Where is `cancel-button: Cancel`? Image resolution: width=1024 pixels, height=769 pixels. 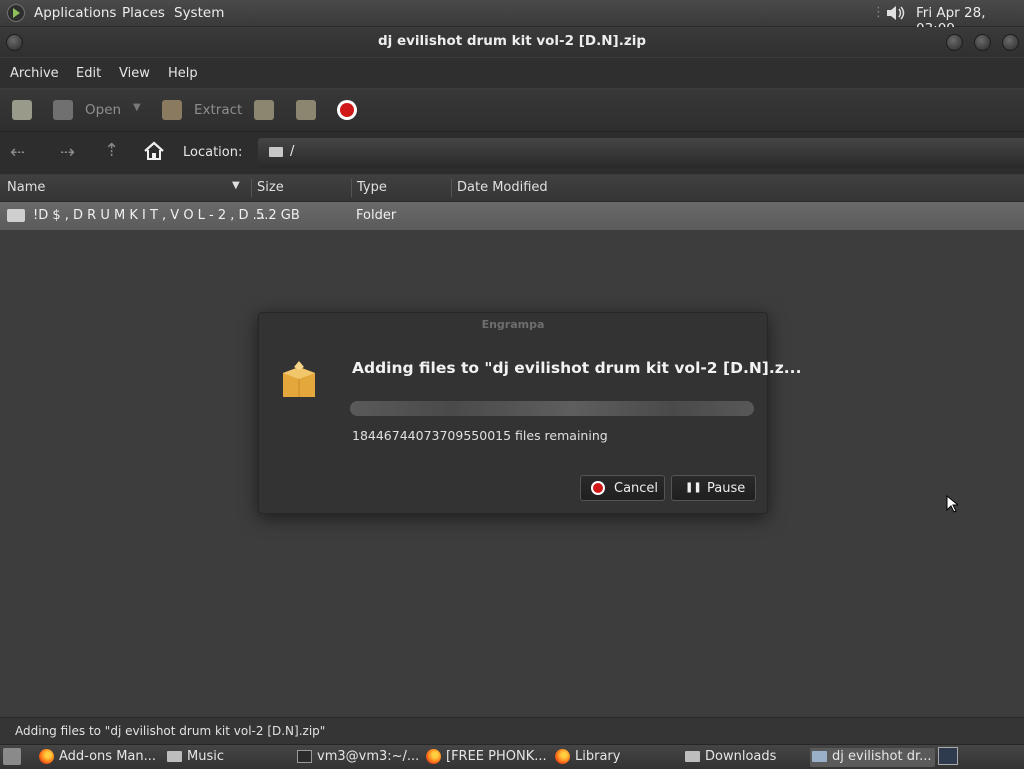 cancel-button: Cancel is located at coordinates (622, 488).